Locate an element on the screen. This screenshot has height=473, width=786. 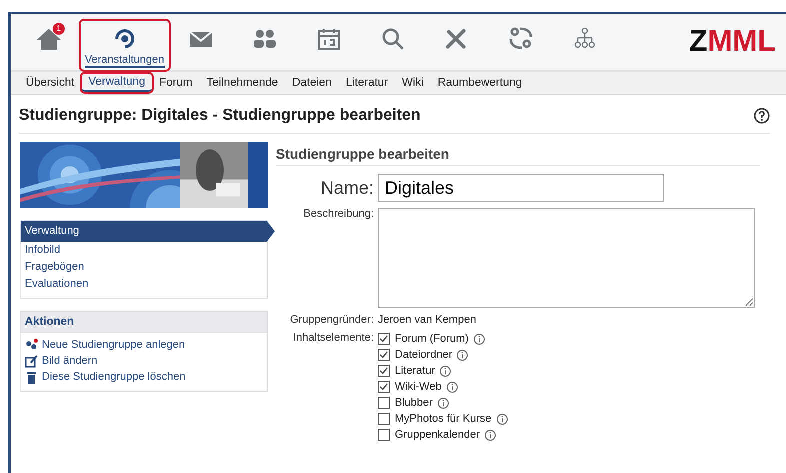
people-icon is located at coordinates (265, 39).